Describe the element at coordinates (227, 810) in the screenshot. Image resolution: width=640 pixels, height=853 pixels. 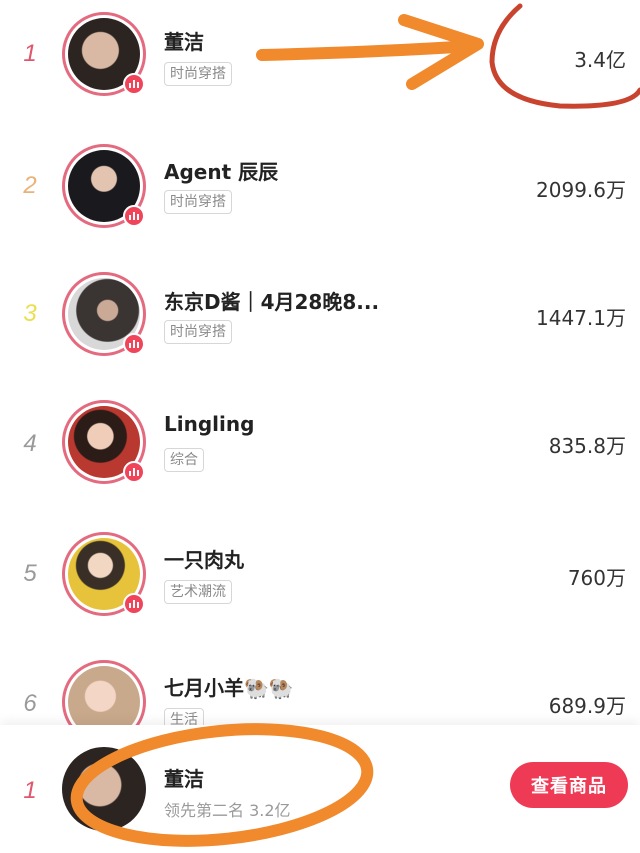
I see `lead-subtitle: 领先第二名 3.2亿` at that location.